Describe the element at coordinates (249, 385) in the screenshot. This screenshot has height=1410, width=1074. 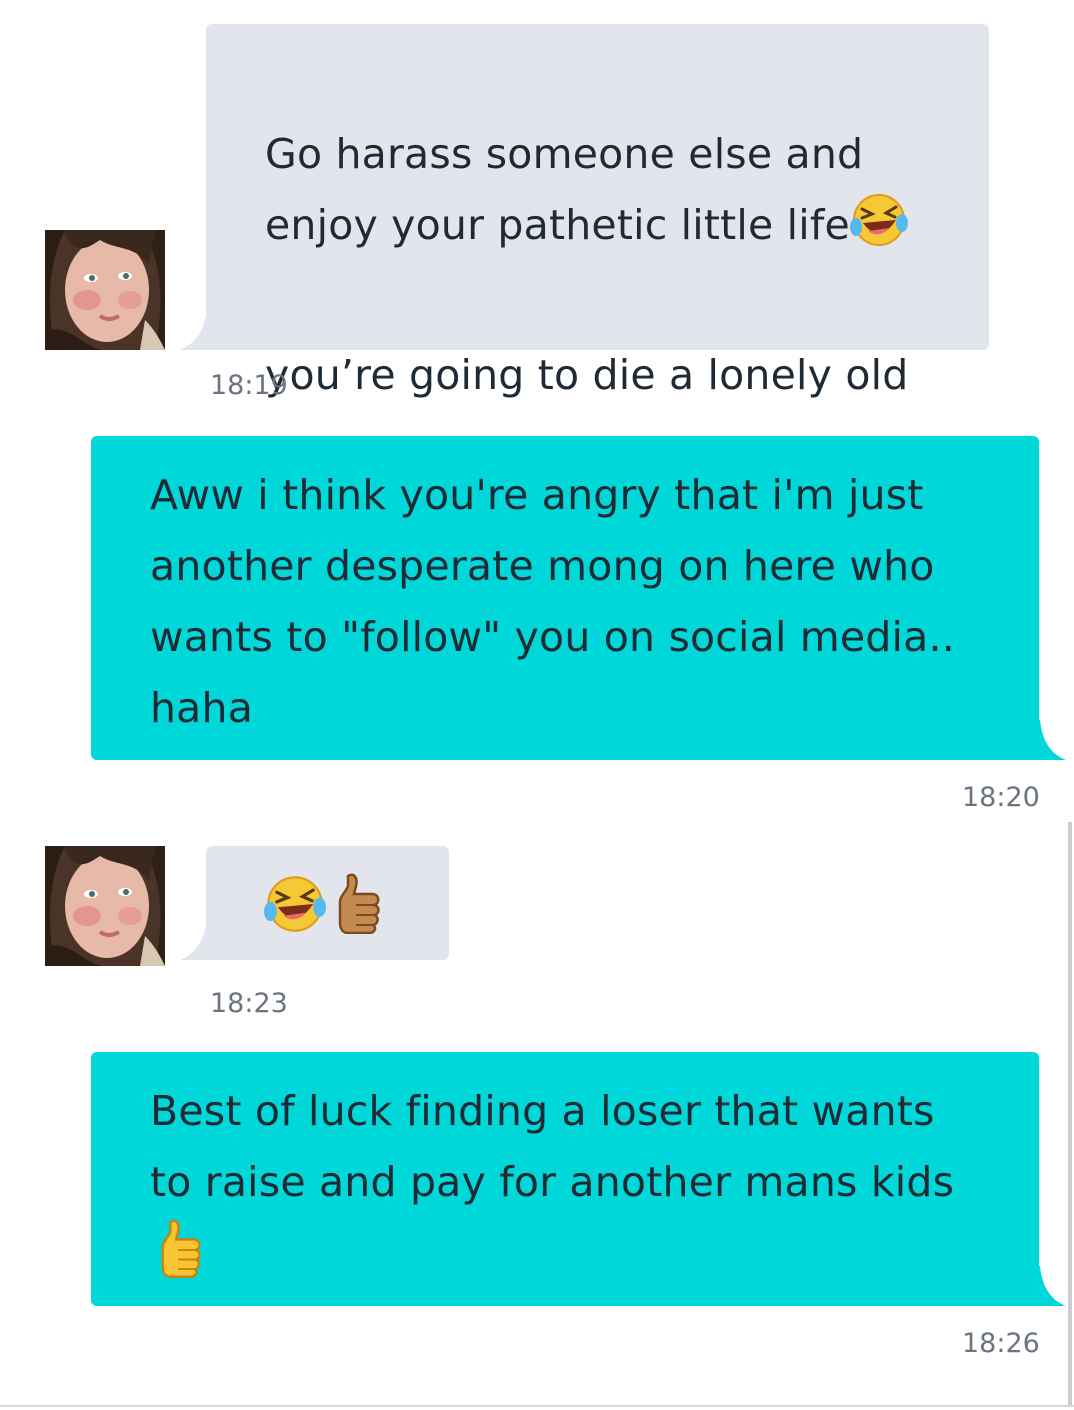
I see `message-timestamp: 18:19` at that location.